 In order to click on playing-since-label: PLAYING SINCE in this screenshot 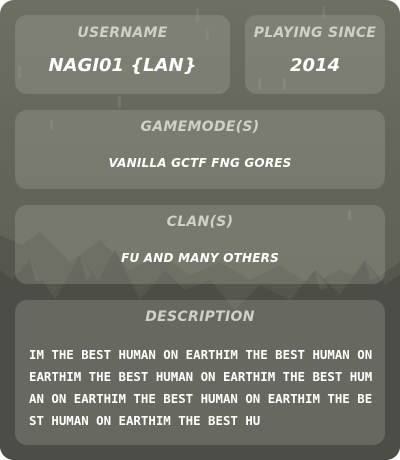, I will do `click(315, 33)`.